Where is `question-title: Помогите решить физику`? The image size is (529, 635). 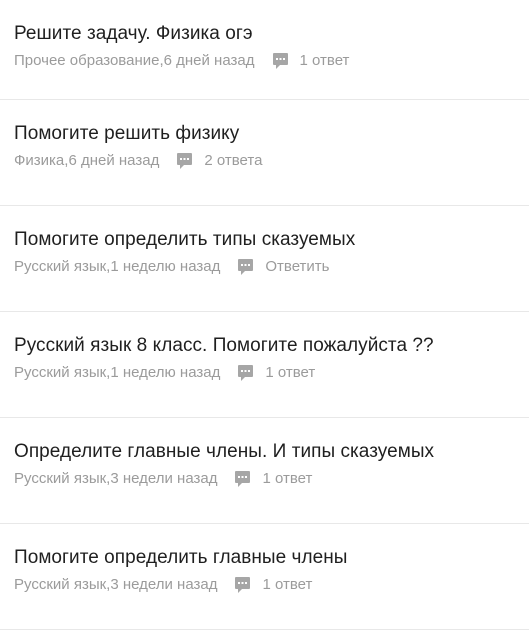
question-title: Помогите решить физику is located at coordinates (264, 134).